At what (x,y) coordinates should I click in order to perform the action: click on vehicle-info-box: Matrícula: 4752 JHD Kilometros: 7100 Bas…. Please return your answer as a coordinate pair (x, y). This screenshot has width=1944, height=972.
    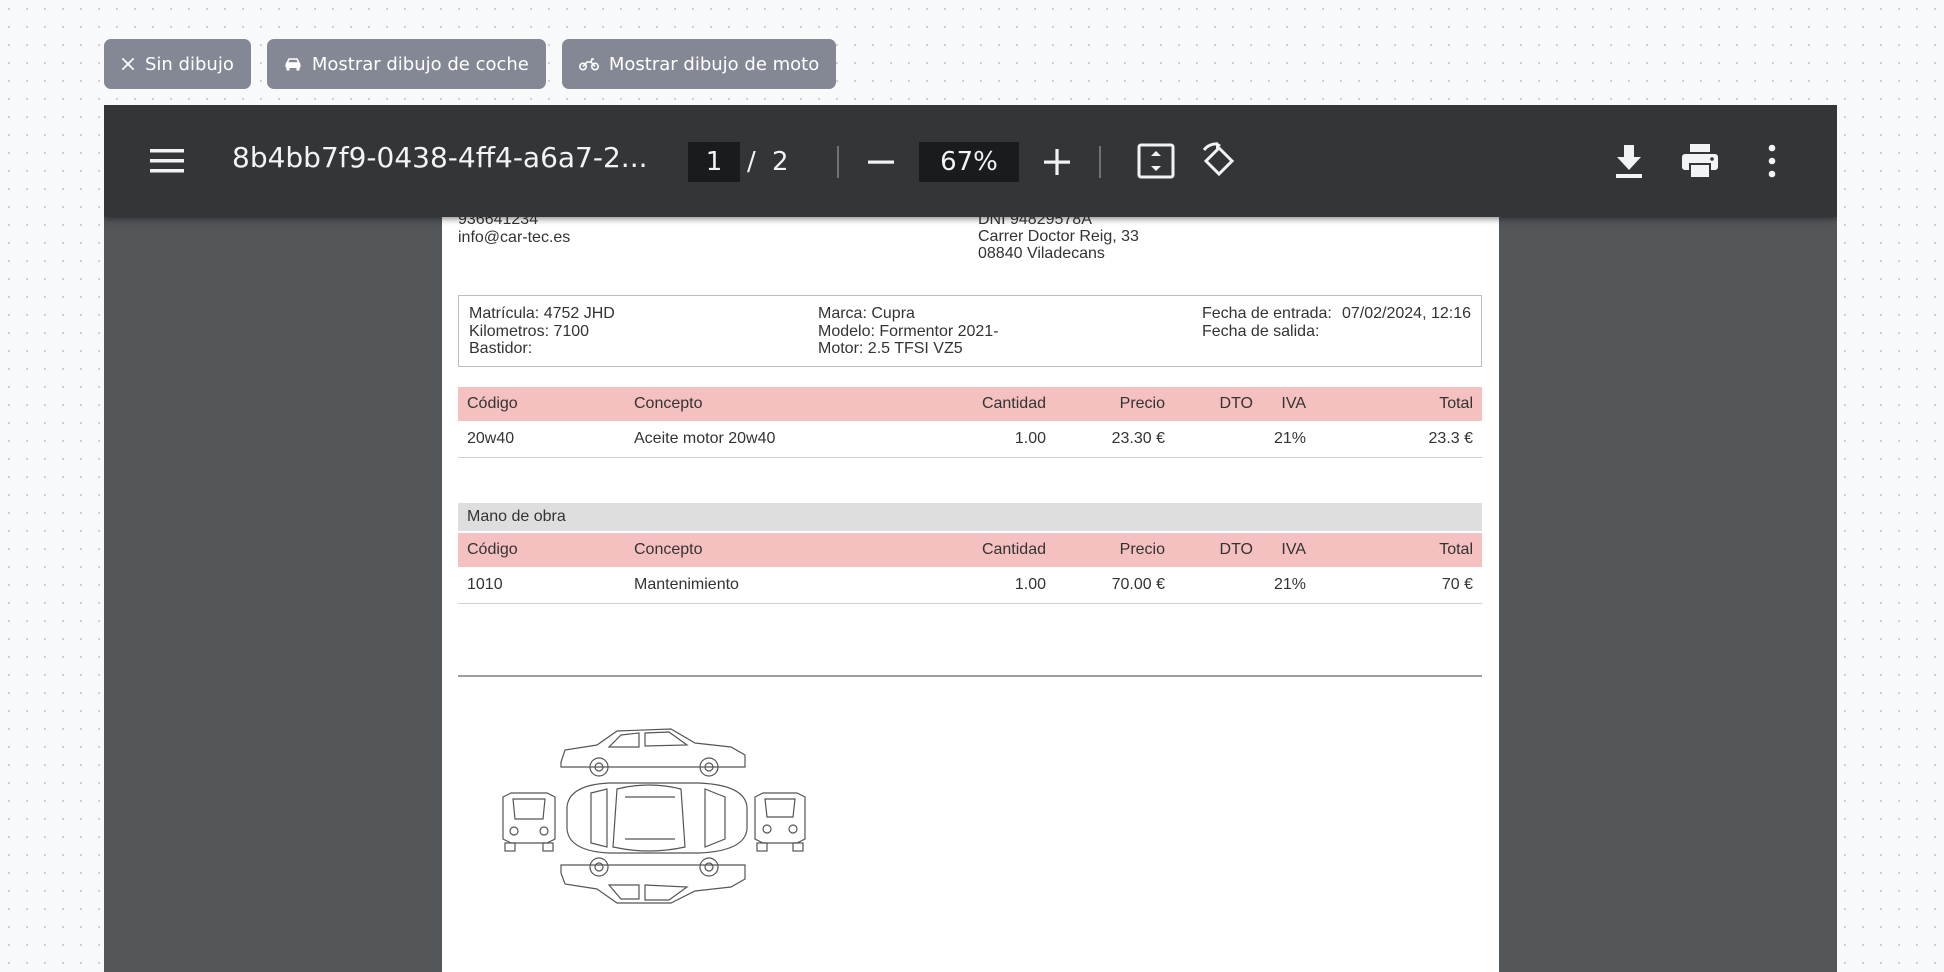
    Looking at the image, I should click on (970, 331).